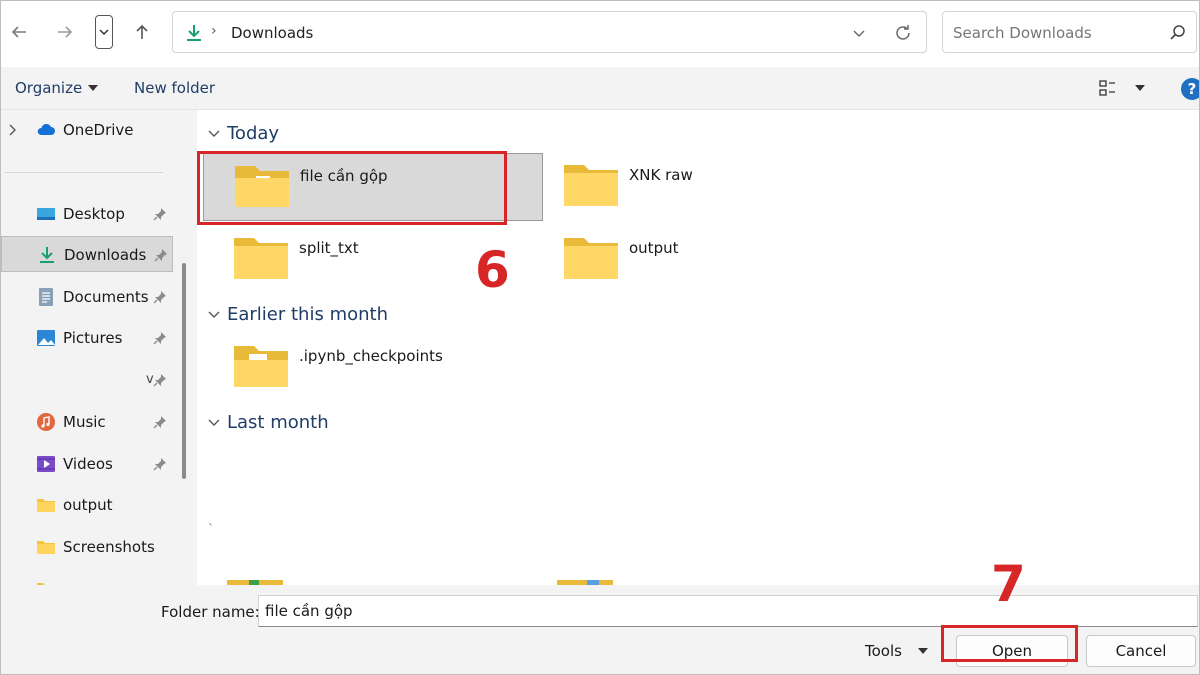  Describe the element at coordinates (253, 133) in the screenshot. I see `group-header-label: Today` at that location.